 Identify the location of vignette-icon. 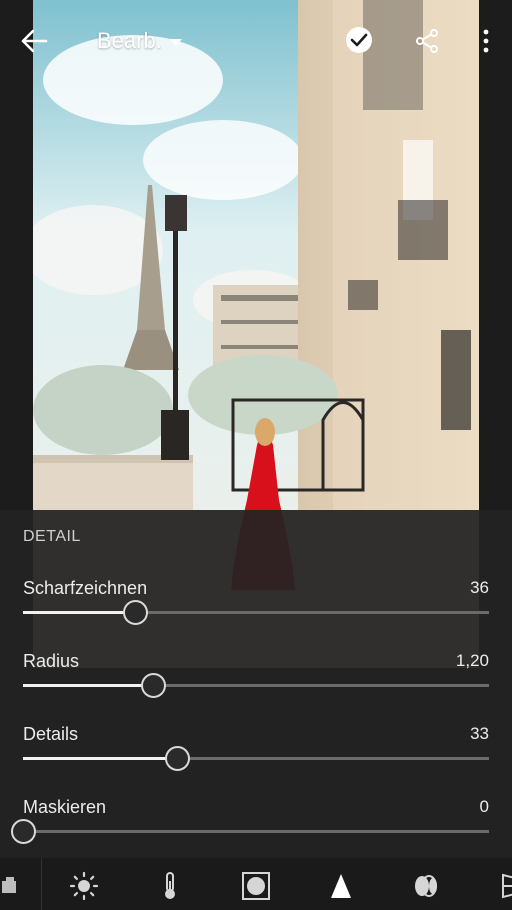
(256, 886).